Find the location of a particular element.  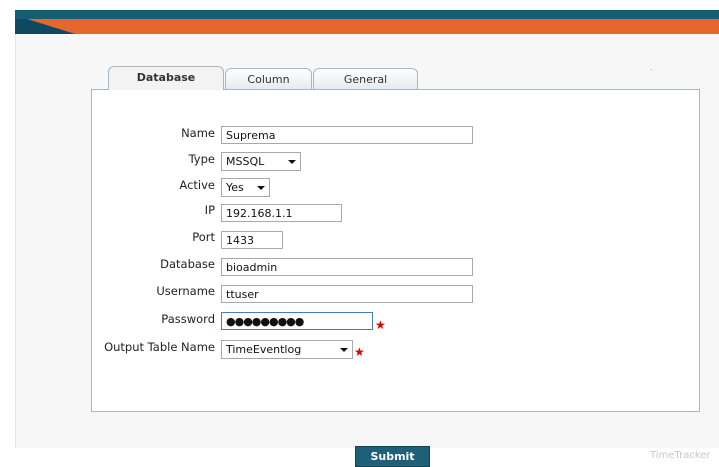

username-label: Username is located at coordinates (185, 291).